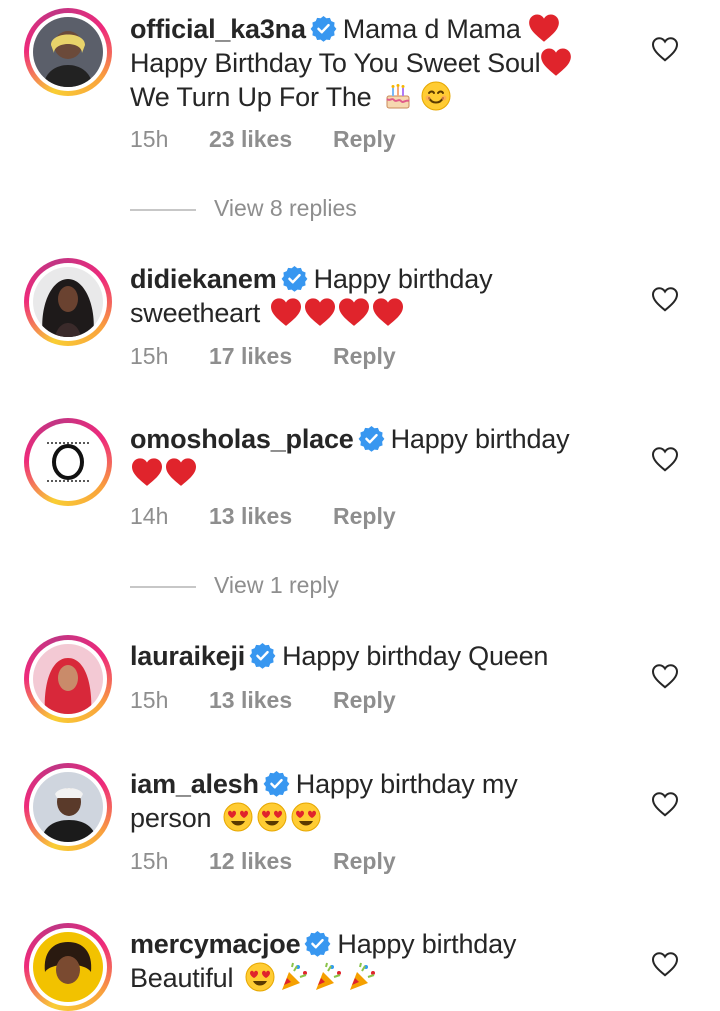 The height and width of the screenshot is (1011, 720). I want to click on comment-text: Happy birthday my, so click(406, 784).